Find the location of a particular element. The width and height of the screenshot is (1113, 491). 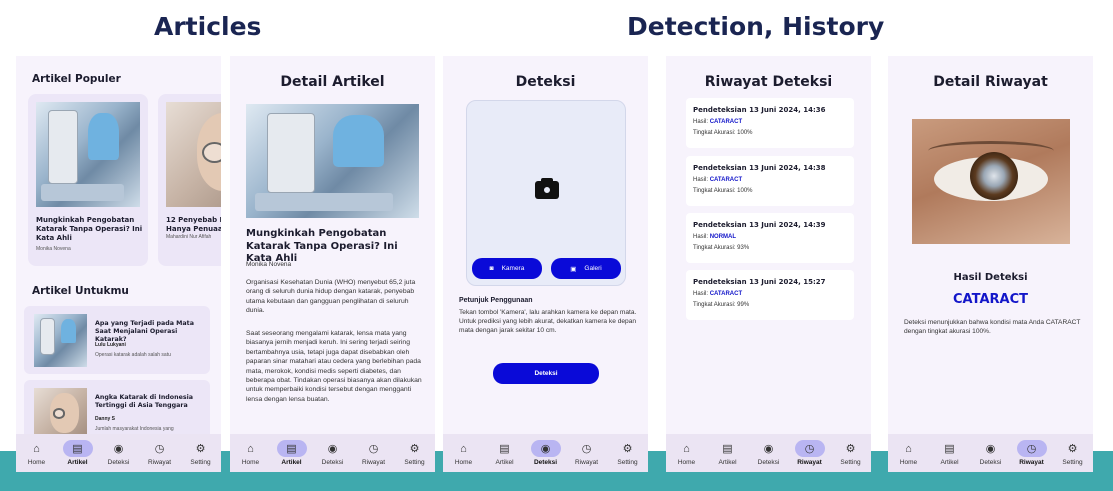

guide-heading: Petunjuk Penggunaan is located at coordinates (496, 300).